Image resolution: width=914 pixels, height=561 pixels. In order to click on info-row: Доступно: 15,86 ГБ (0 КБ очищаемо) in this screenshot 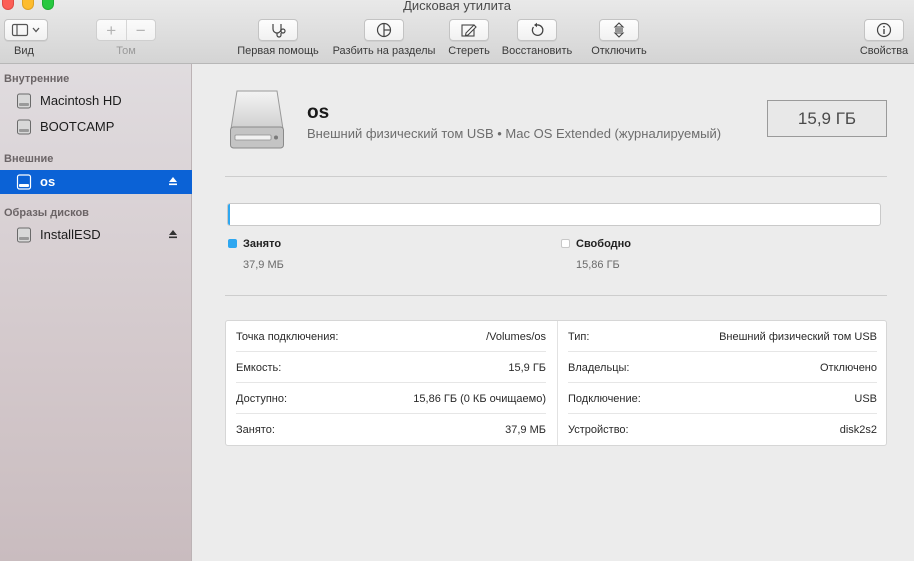, I will do `click(391, 398)`.